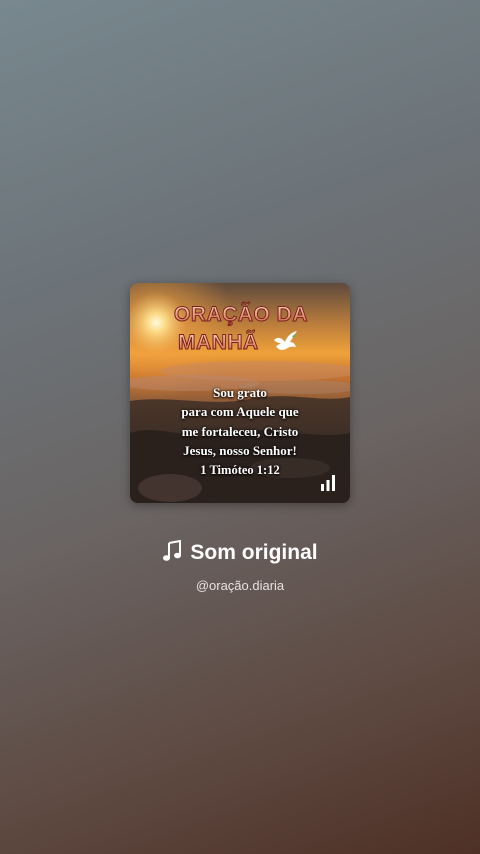 This screenshot has height=854, width=480. I want to click on dove-icon, so click(285, 340).